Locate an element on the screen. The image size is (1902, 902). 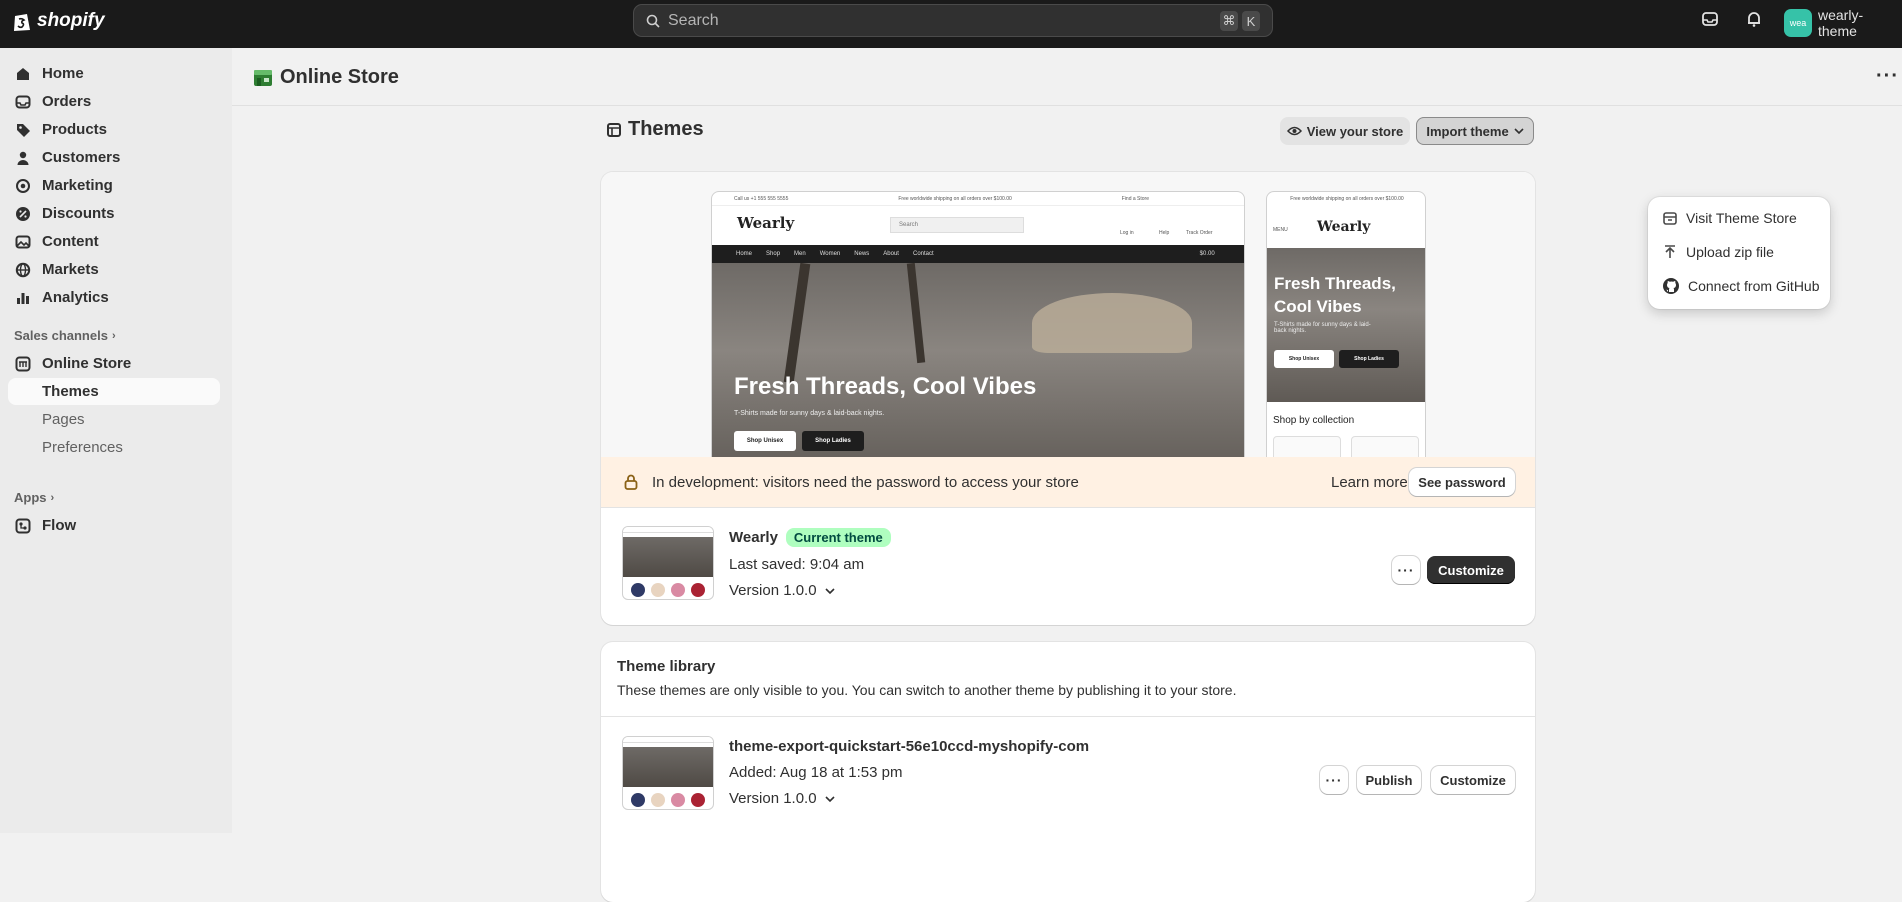
library-theme-thumbnail is located at coordinates (668, 773).